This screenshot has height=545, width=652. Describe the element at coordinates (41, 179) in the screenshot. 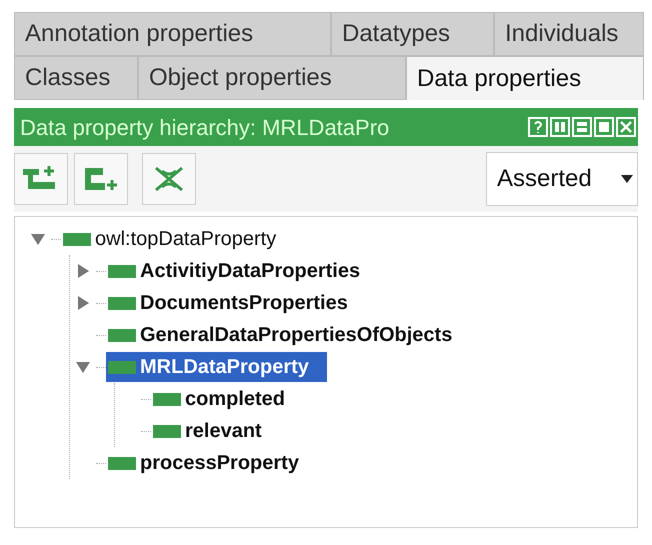

I see `add-subproperty-button` at that location.